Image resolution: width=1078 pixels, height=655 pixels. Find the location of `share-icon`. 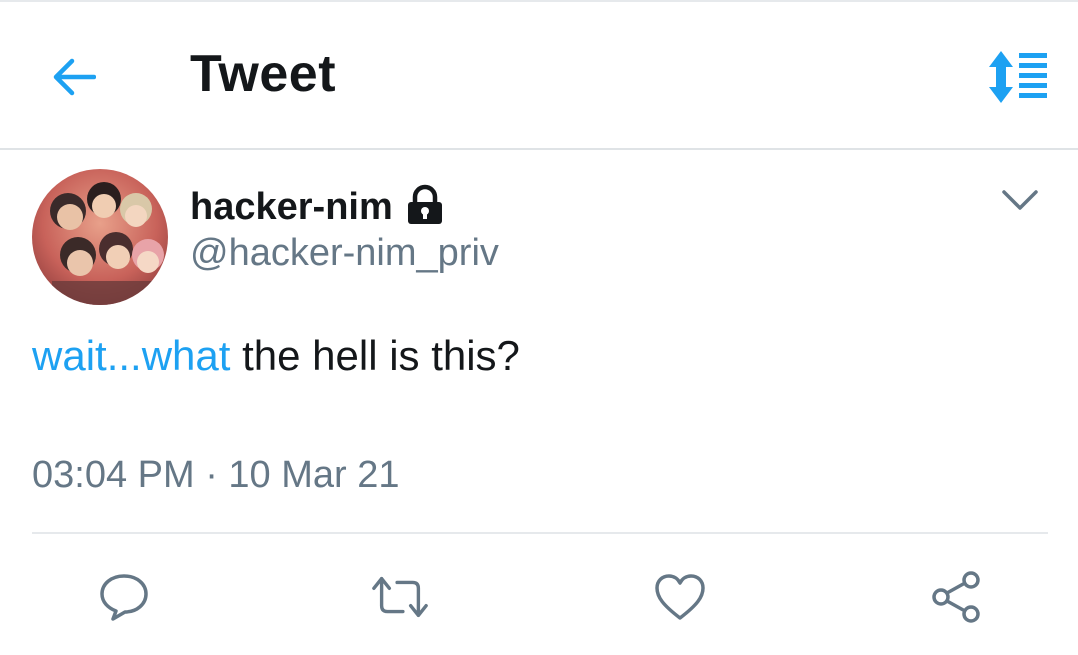

share-icon is located at coordinates (956, 597).